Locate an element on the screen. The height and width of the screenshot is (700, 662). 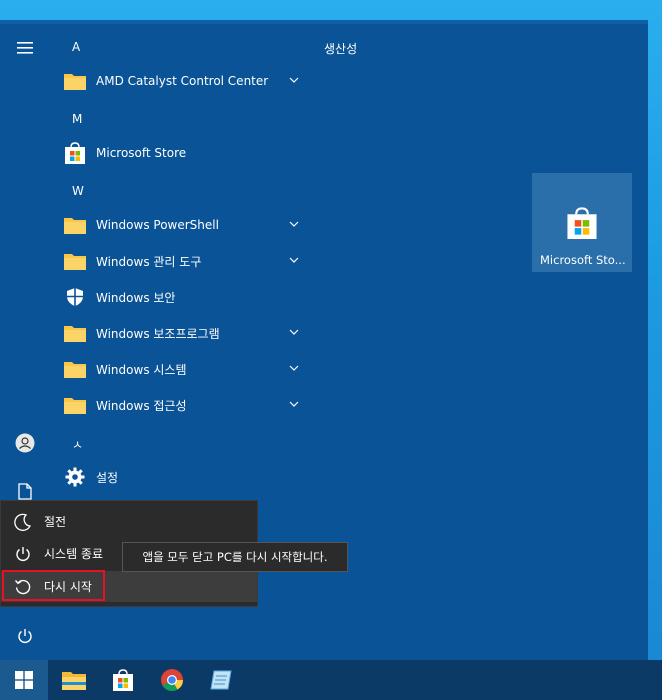
app-item-windows-admin-tools: Windows 관리 도구 is located at coordinates (185, 261).